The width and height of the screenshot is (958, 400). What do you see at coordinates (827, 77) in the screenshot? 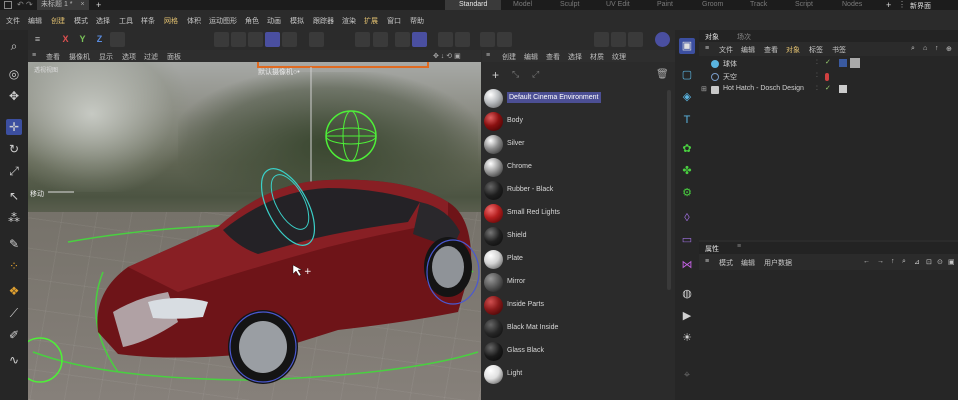
I see `visibility-red-icon` at bounding box center [827, 77].